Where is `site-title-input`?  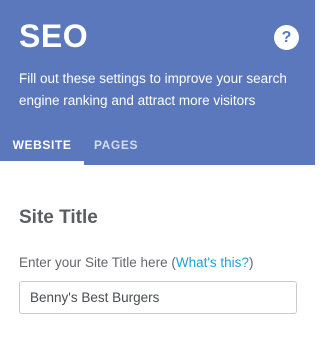 site-title-input is located at coordinates (158, 297).